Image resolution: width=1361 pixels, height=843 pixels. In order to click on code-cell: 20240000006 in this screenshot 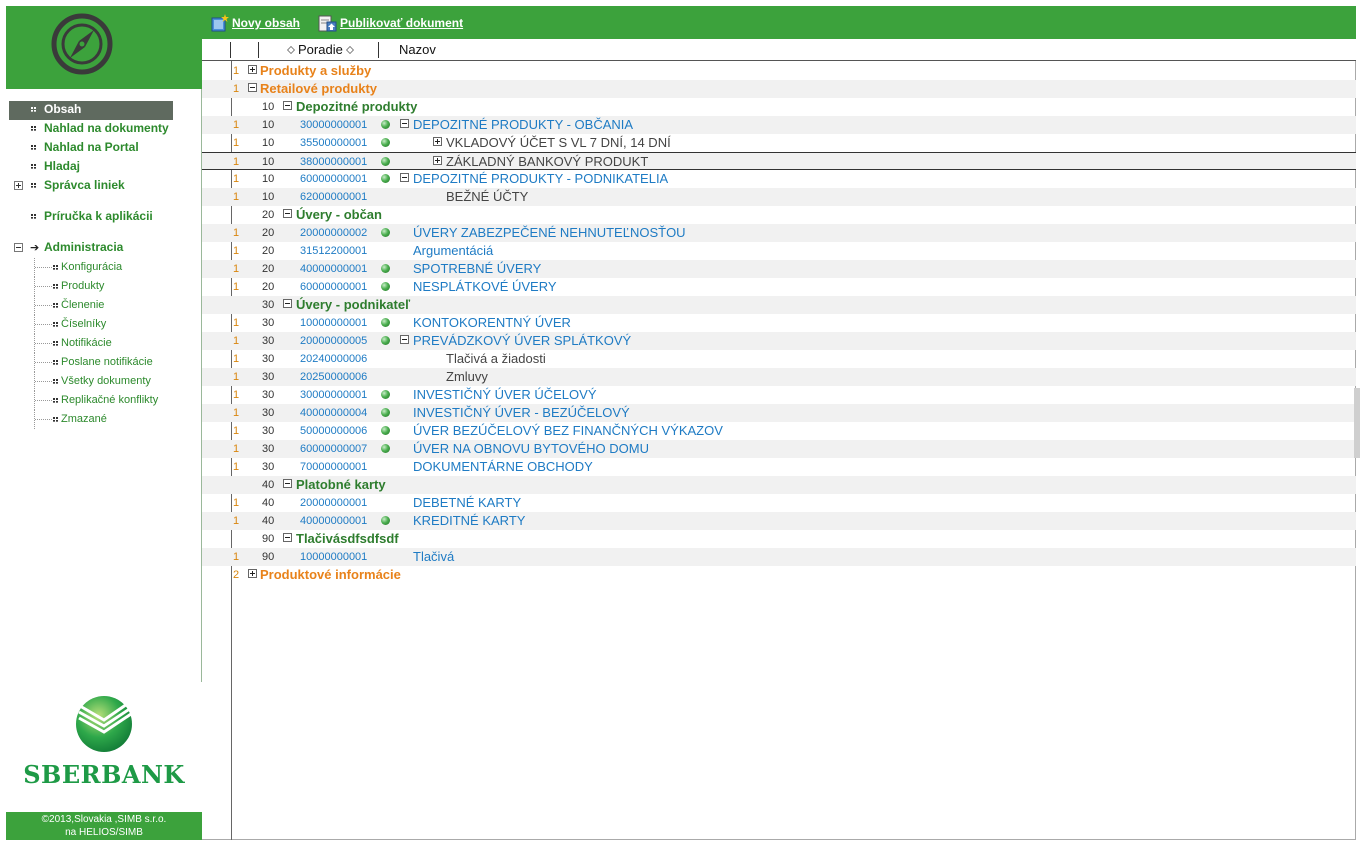, I will do `click(334, 359)`.